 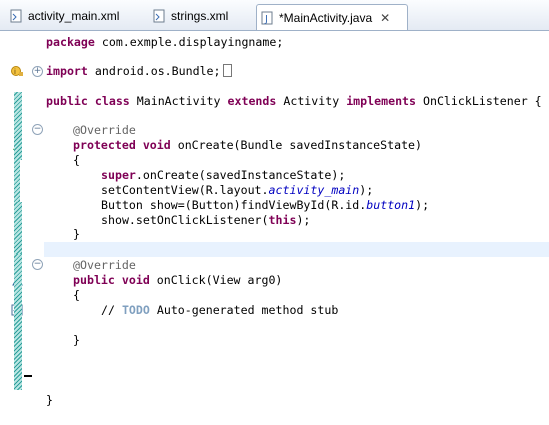 What do you see at coordinates (139, 71) in the screenshot?
I see `code-line-import: import android.os.Bundle;` at bounding box center [139, 71].